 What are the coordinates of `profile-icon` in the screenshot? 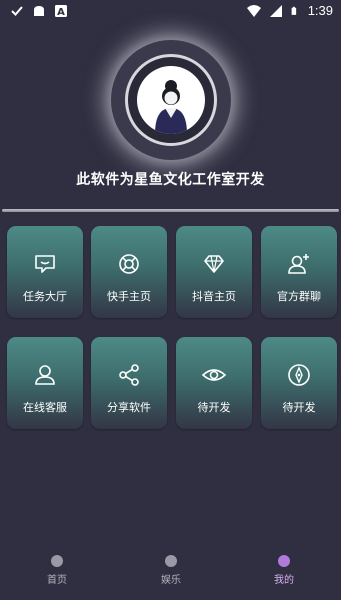 It's located at (284, 561).